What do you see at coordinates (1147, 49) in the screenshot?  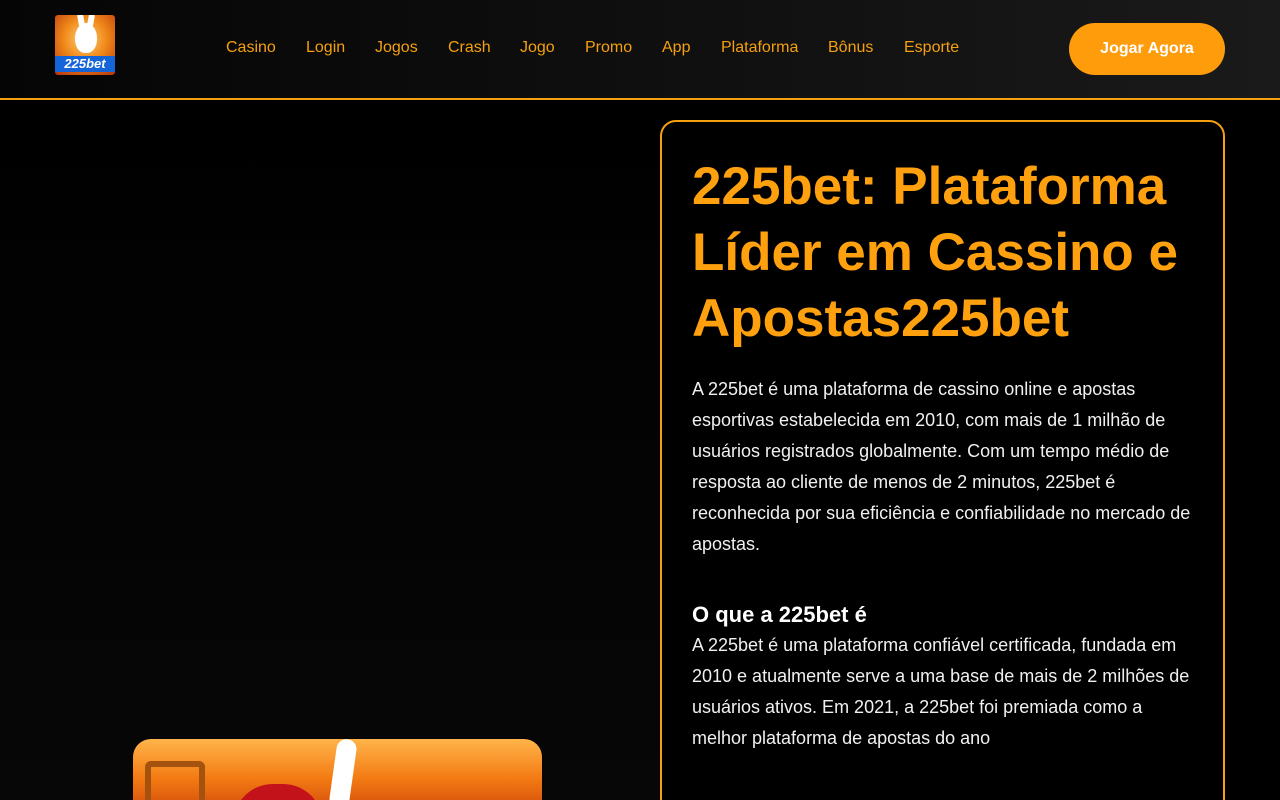 I see `play-now-button: Jogar Agora` at bounding box center [1147, 49].